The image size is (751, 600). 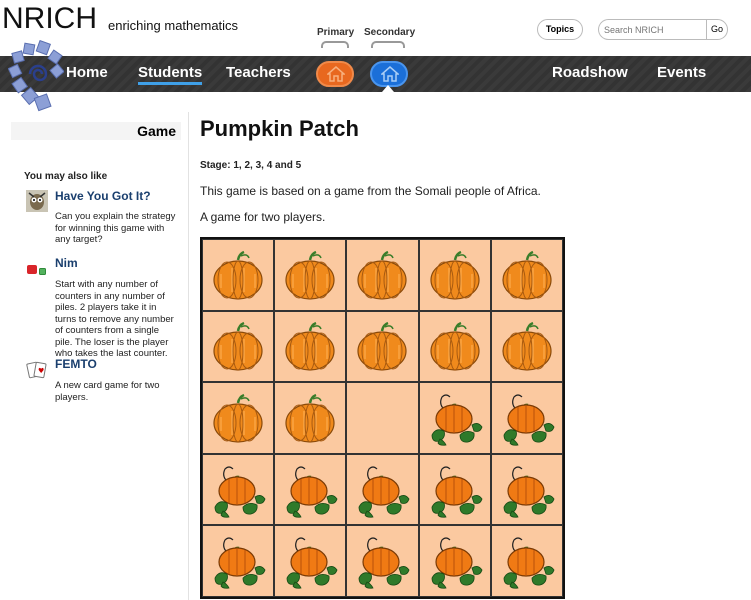 I want to click on owl-icon, so click(x=37, y=201).